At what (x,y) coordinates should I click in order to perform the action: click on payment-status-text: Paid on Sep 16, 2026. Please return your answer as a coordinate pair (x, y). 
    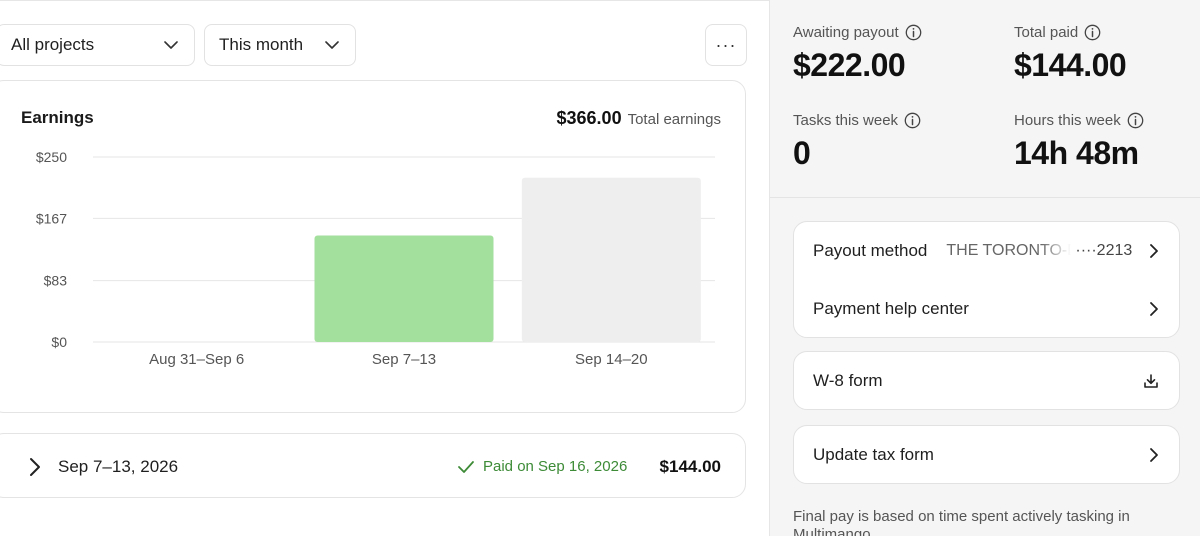
    Looking at the image, I should click on (555, 466).